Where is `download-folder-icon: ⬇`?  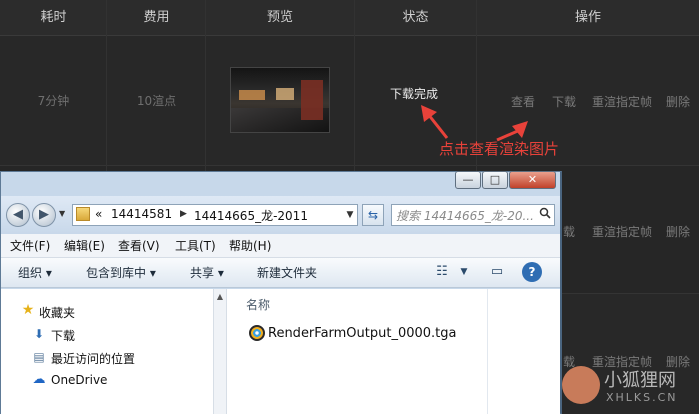 download-folder-icon: ⬇ is located at coordinates (39, 334).